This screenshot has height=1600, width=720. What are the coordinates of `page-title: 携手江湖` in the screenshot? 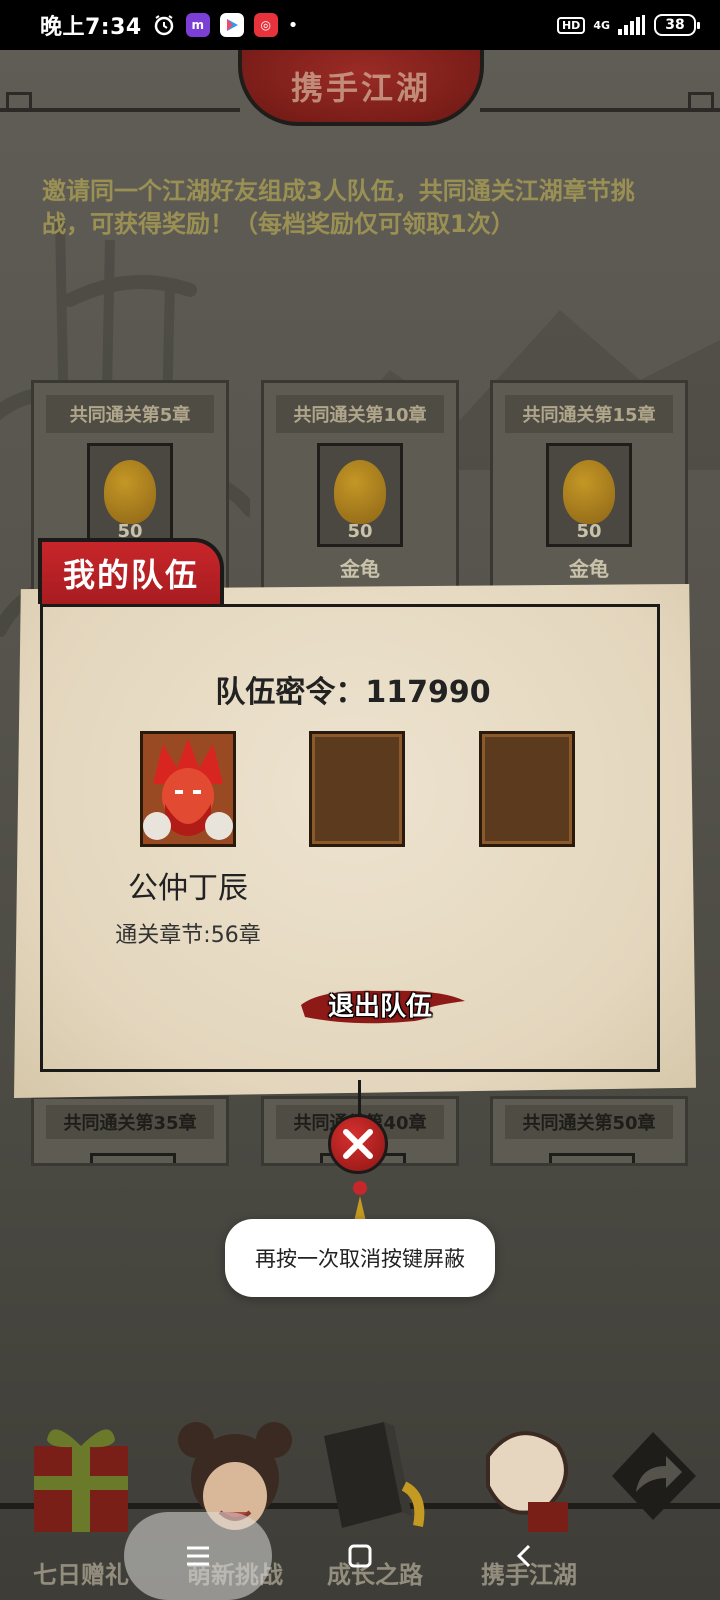 It's located at (360, 88).